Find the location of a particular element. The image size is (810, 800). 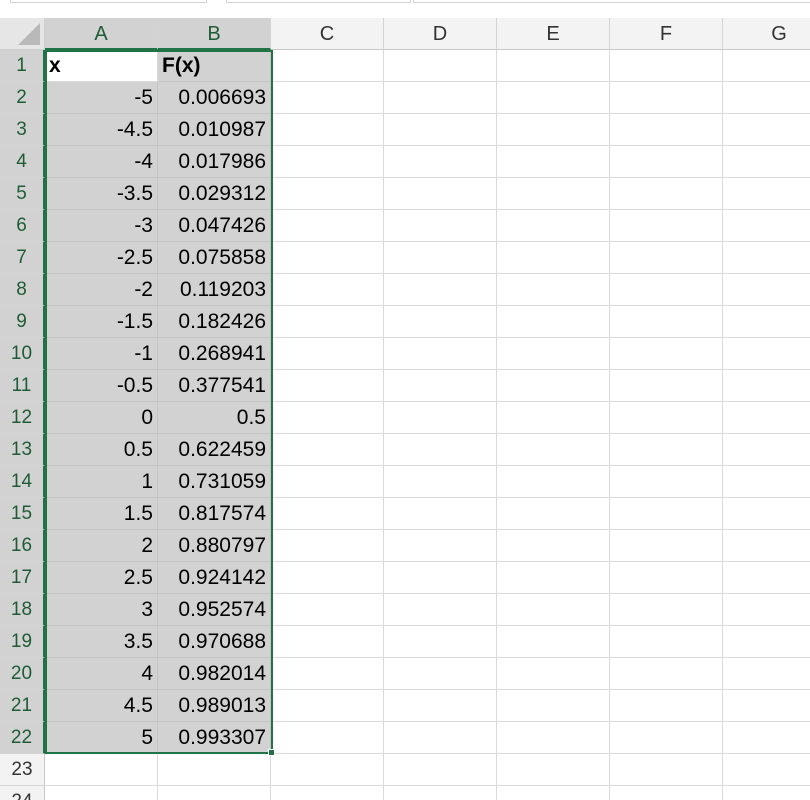

cell-a23 is located at coordinates (101, 770).